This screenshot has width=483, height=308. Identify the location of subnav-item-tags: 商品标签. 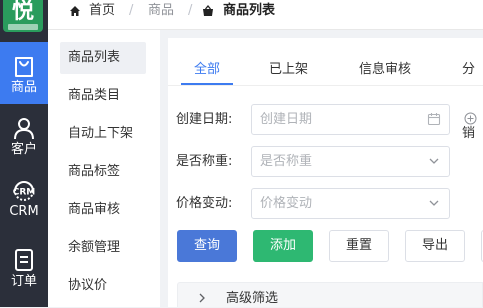
(103, 172).